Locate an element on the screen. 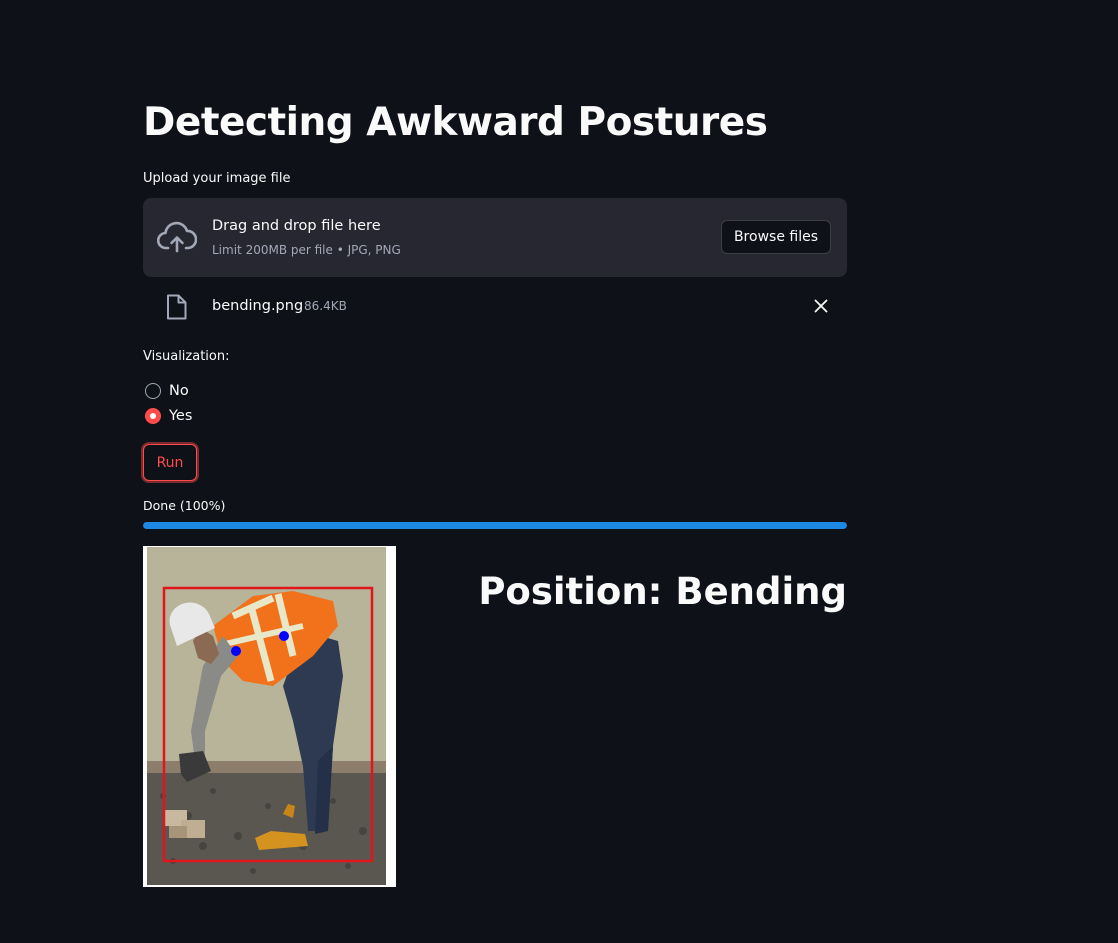  progress-bar is located at coordinates (495, 525).